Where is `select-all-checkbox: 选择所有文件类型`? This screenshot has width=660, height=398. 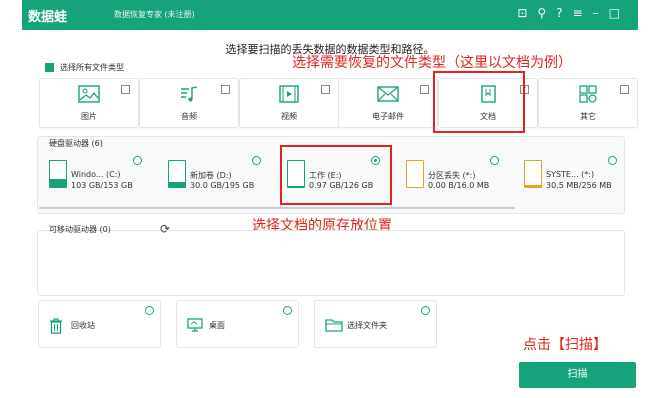
select-all-checkbox: 选择所有文件类型 is located at coordinates (84, 67).